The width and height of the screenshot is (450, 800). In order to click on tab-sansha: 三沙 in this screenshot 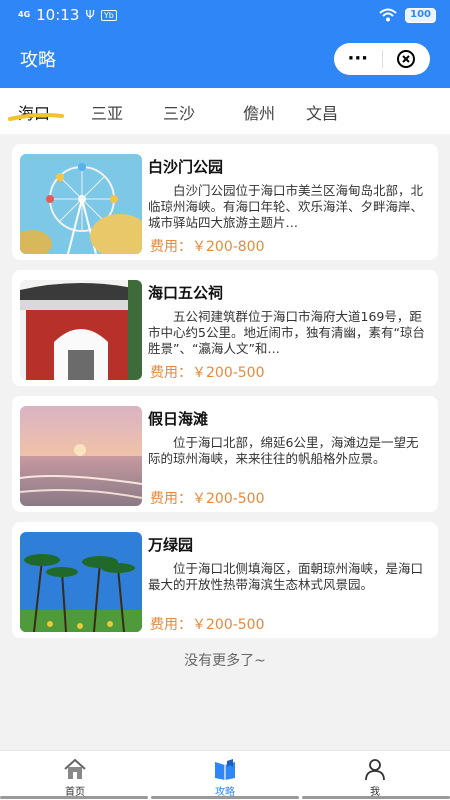, I will do `click(179, 112)`.